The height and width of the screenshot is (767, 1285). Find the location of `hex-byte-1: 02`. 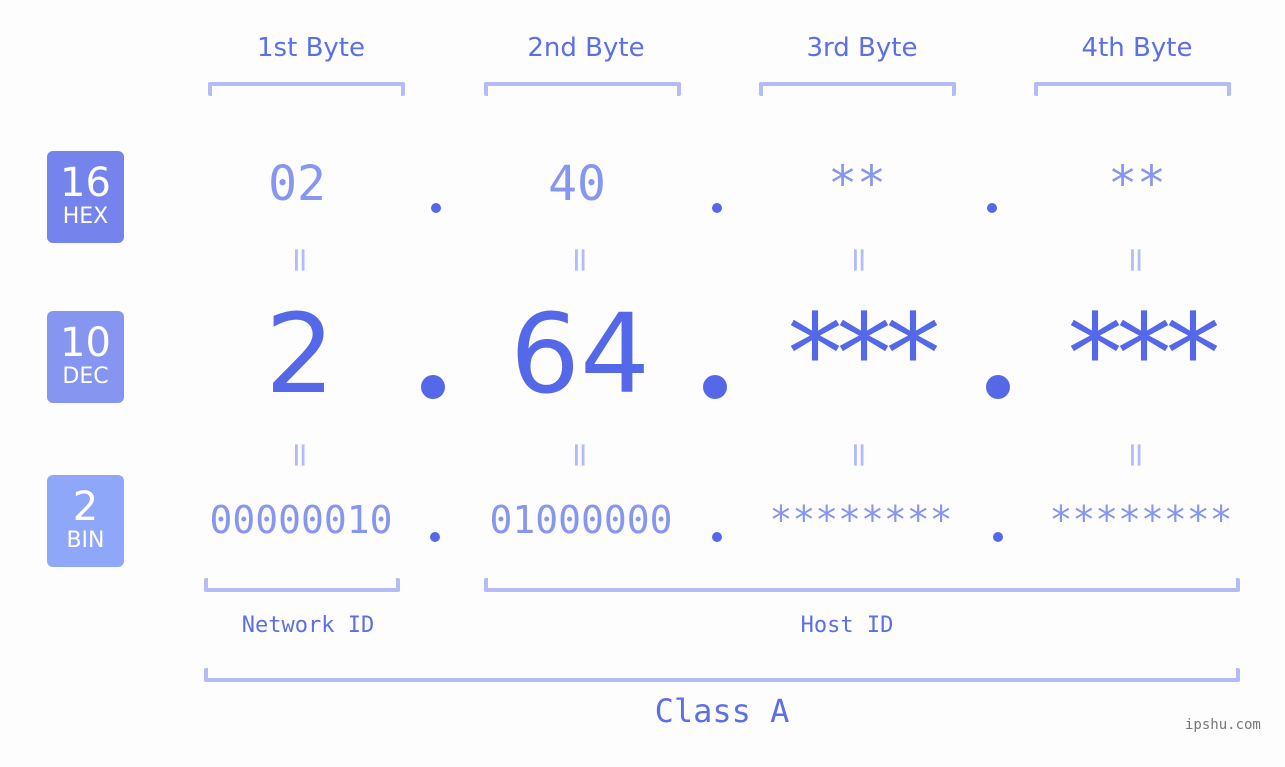

hex-byte-1: 02 is located at coordinates (297, 184).